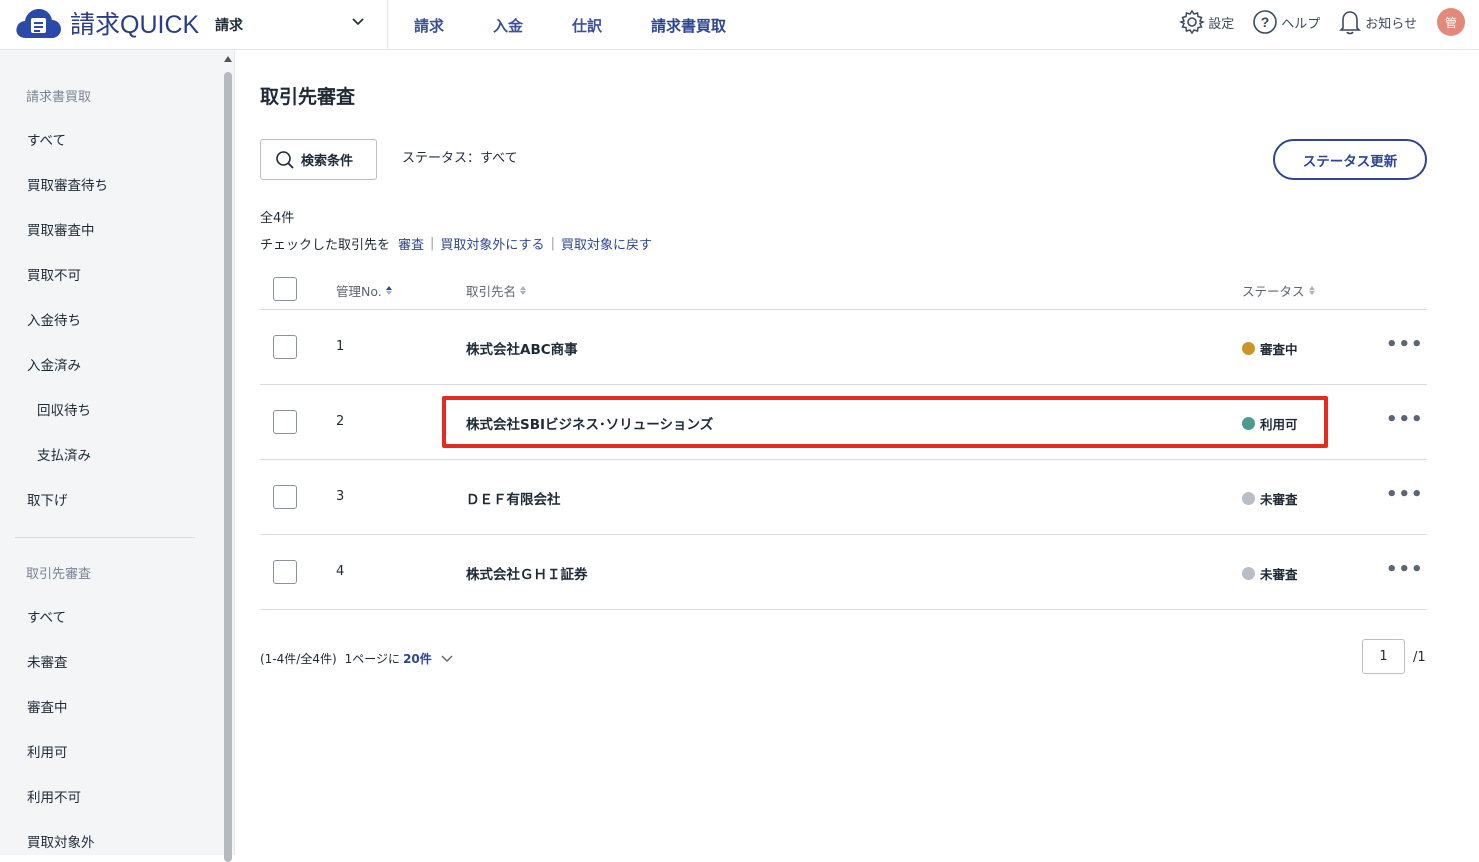 The height and width of the screenshot is (862, 1479). Describe the element at coordinates (54, 796) in the screenshot. I see `sidebar-item-unavailable: 利用不可` at that location.